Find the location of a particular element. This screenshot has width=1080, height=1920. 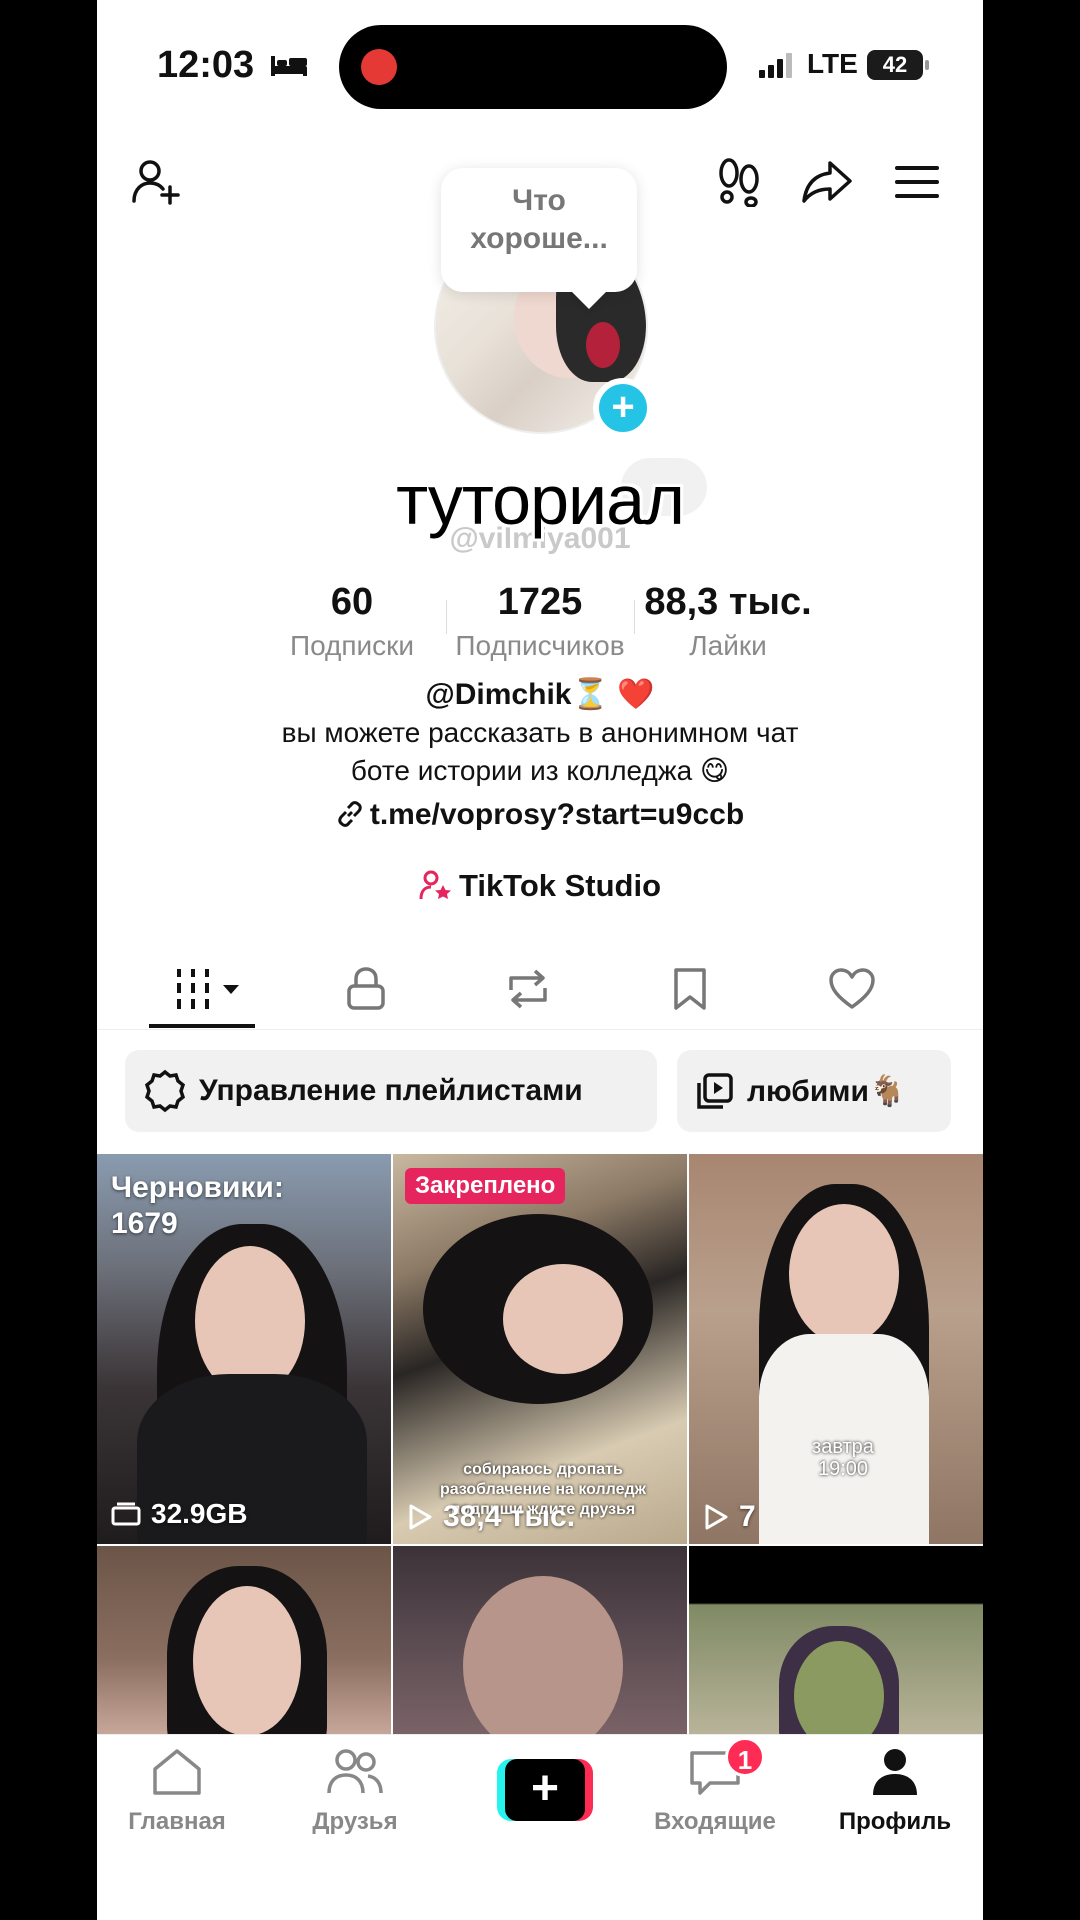

nav-inbox: 1 Входящие is located at coordinates (715, 1786).